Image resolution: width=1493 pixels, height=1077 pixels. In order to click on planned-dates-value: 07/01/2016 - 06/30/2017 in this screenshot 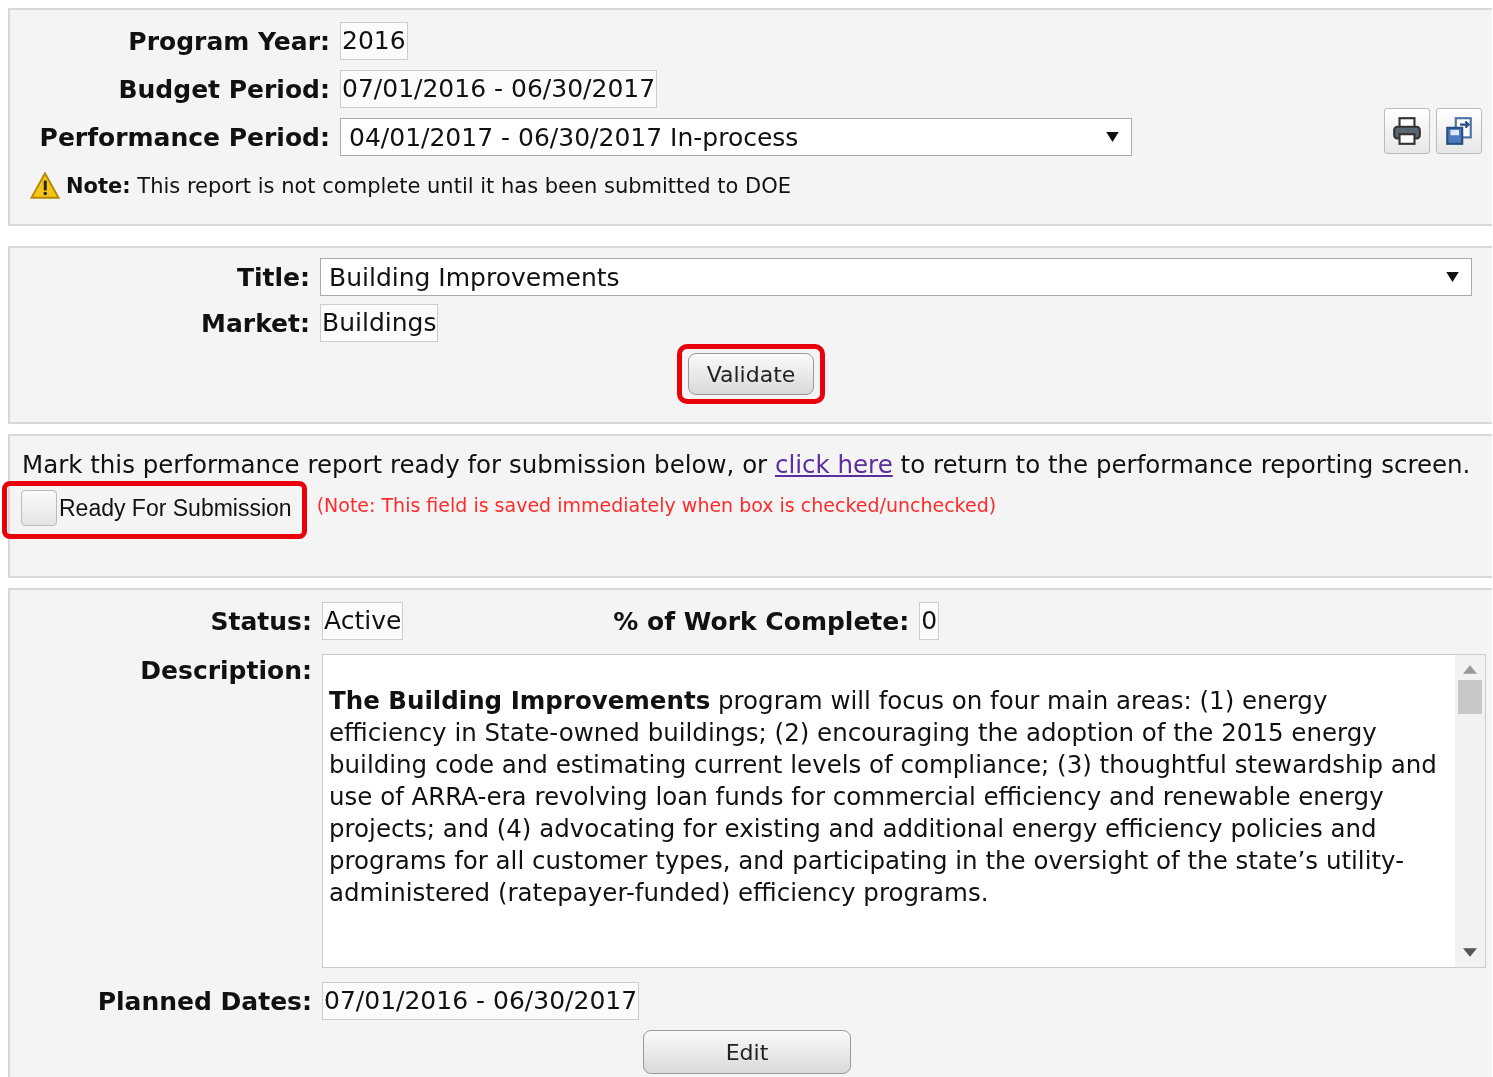, I will do `click(481, 1001)`.